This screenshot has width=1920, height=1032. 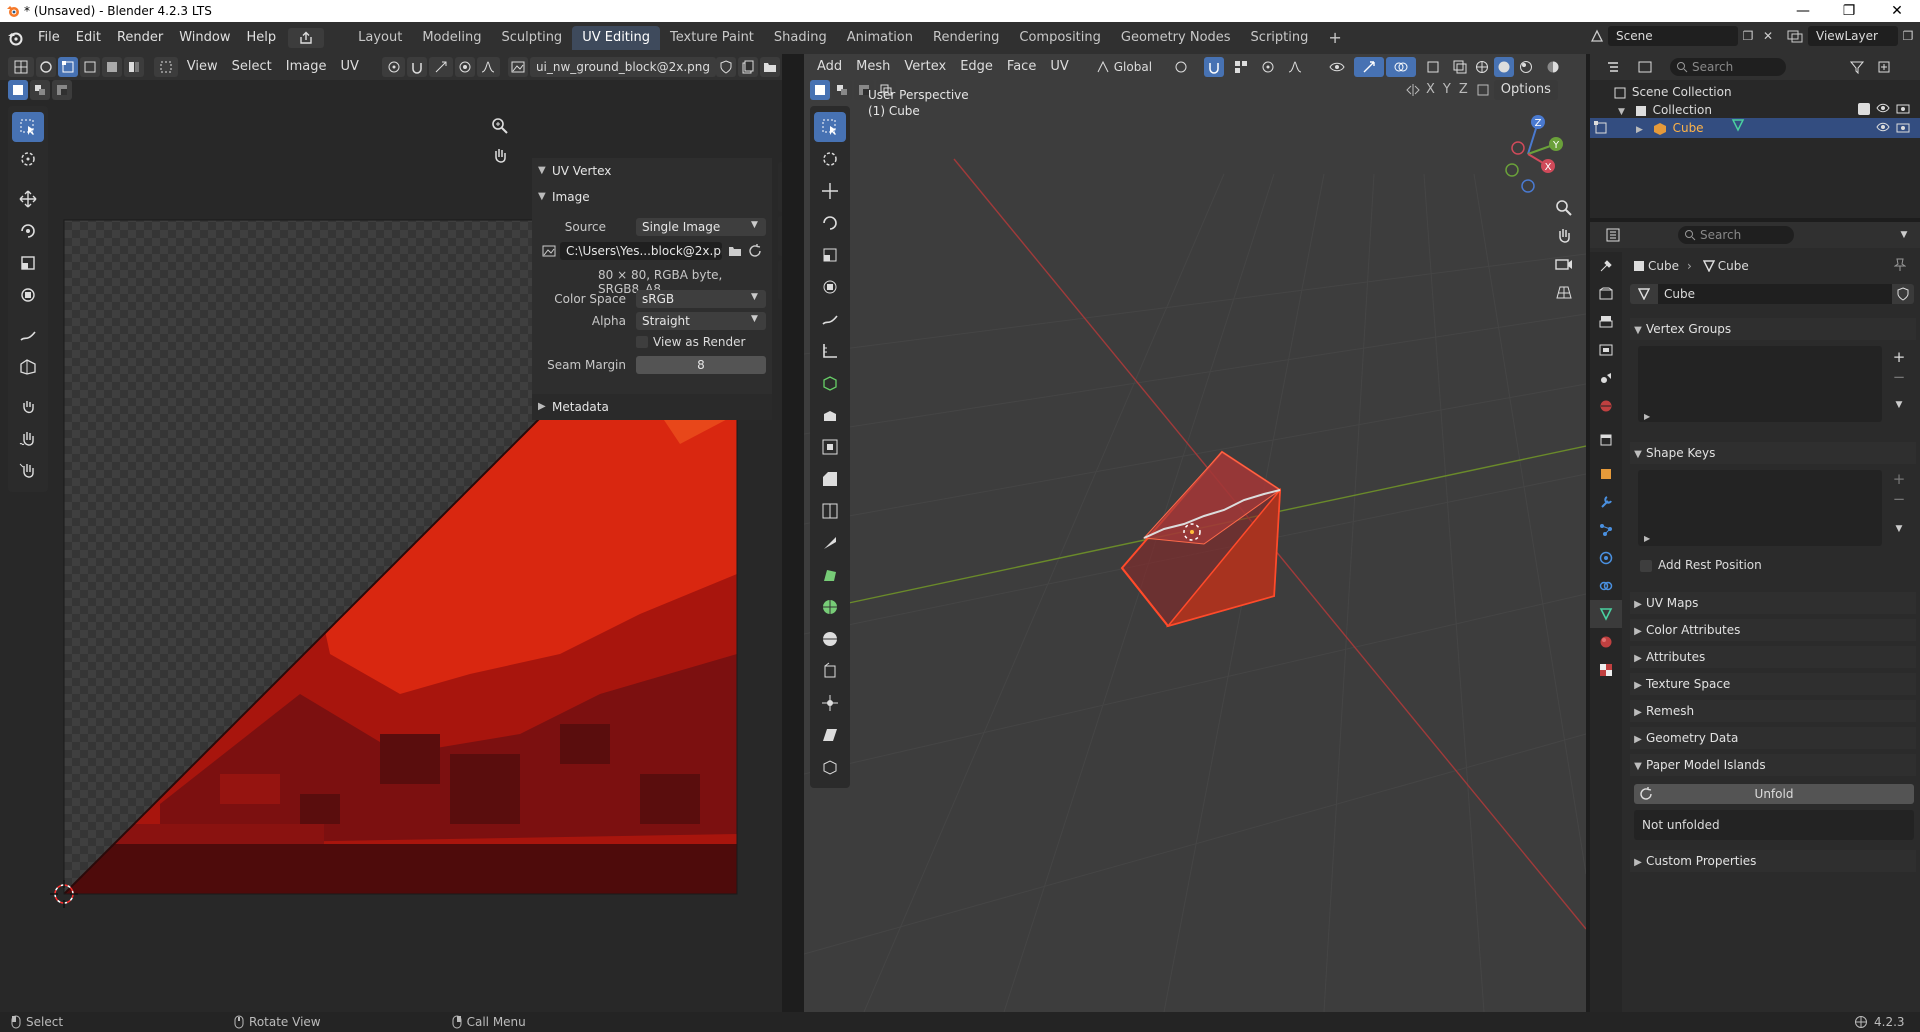 I want to click on texture-space-panel-header: ▶ Texture Space, so click(x=1773, y=684).